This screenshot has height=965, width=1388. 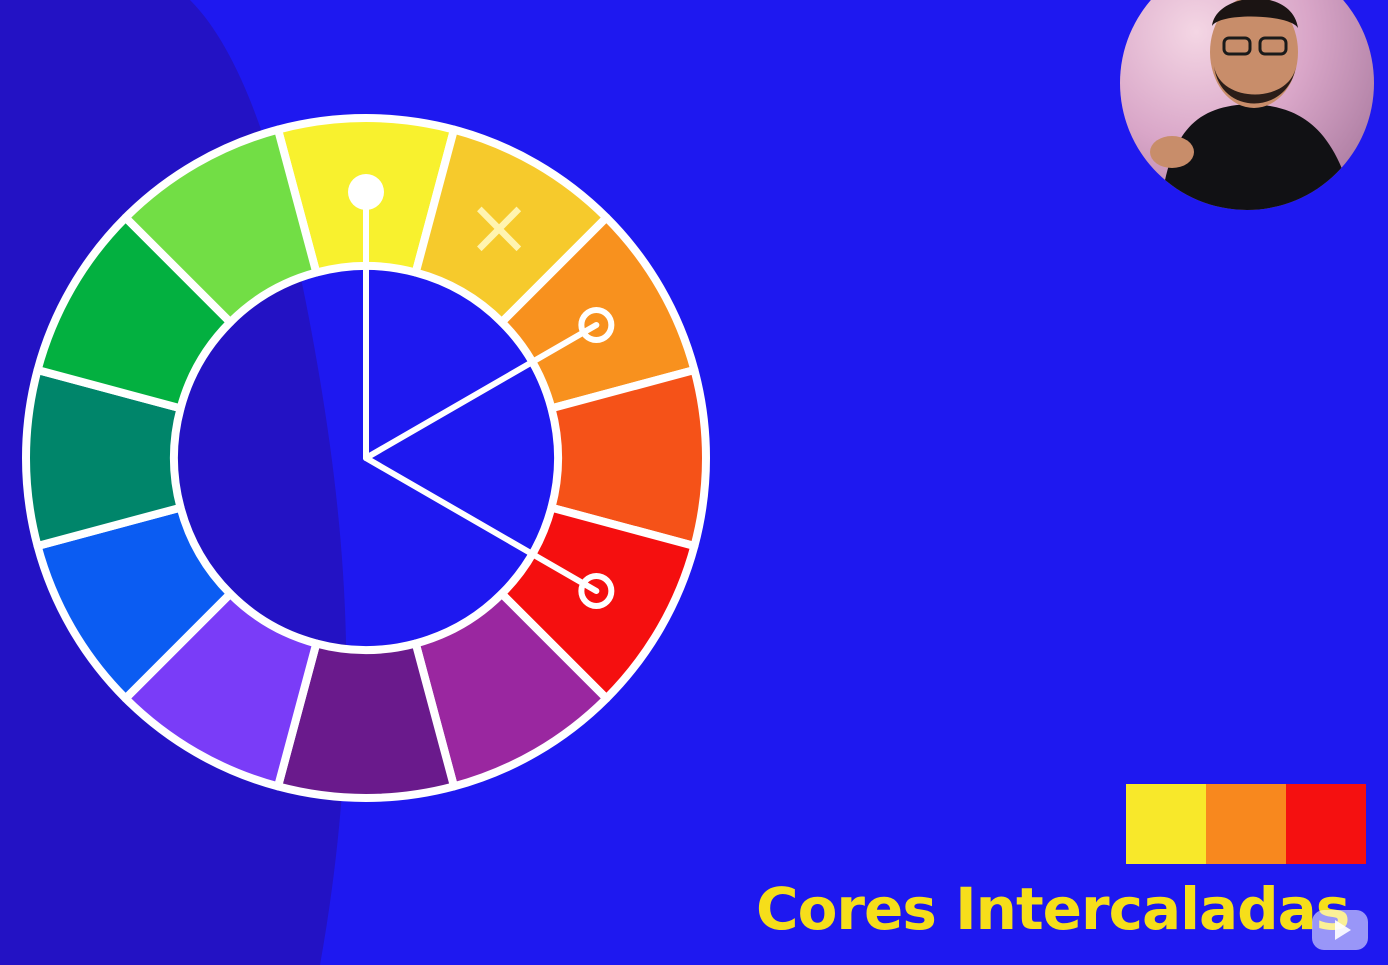 I want to click on palette-swatch-yellow, so click(x=1166, y=824).